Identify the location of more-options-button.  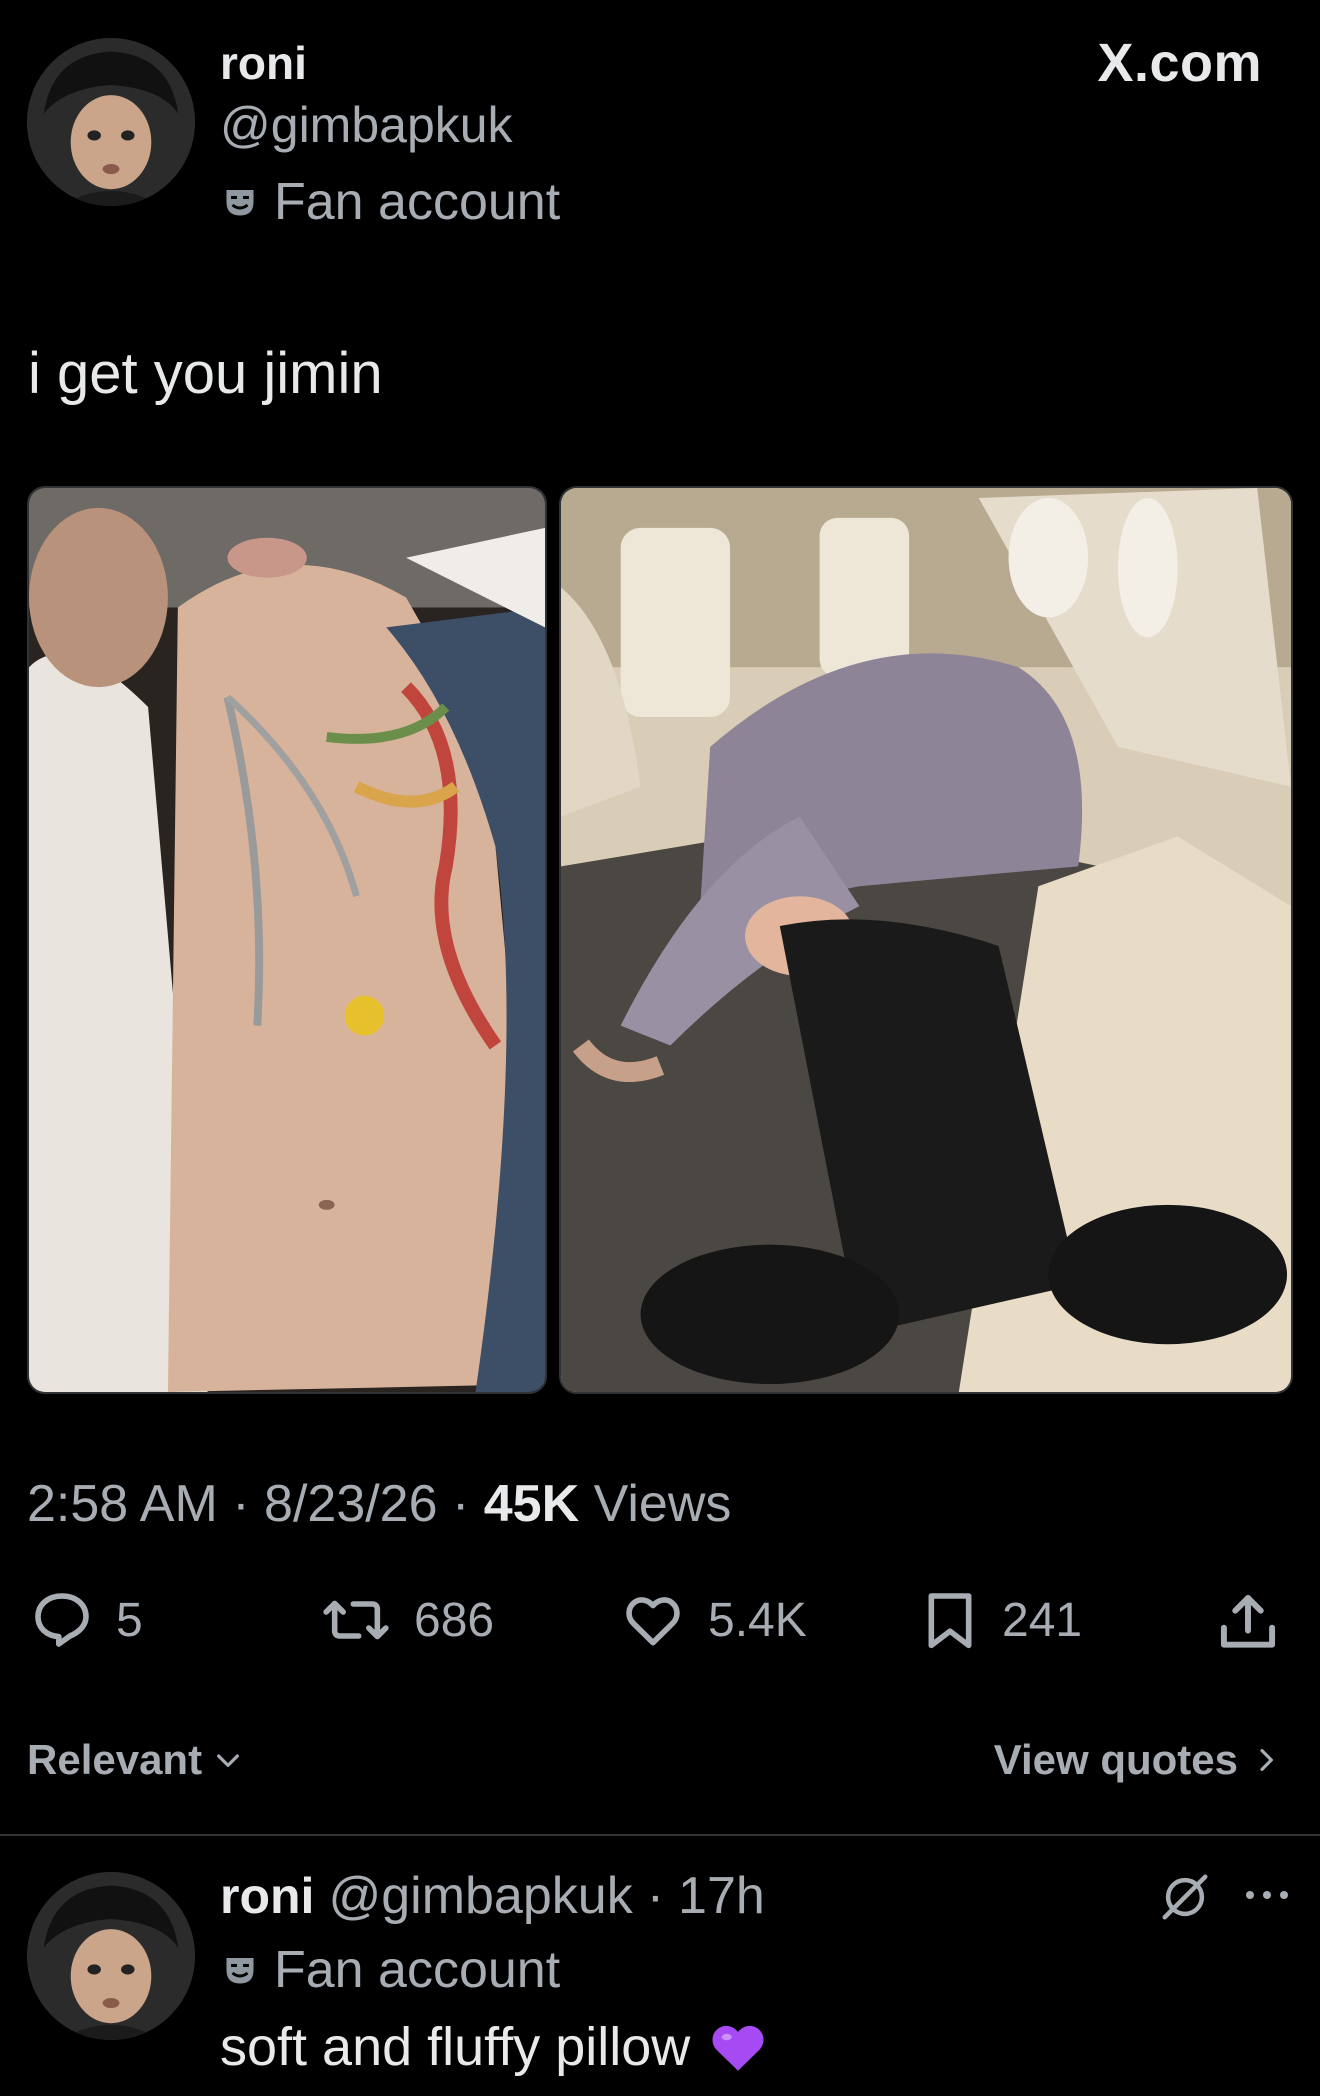
(1267, 1895).